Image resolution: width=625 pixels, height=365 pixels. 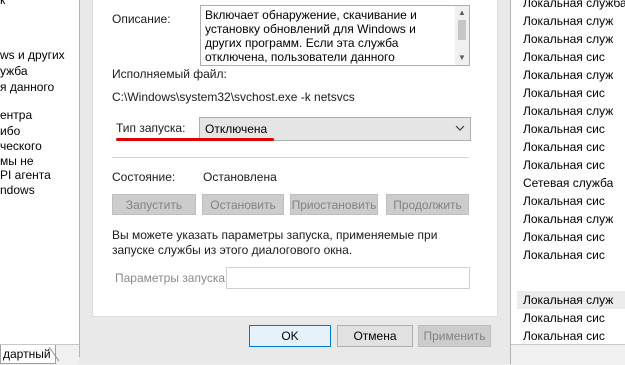 I want to click on scroll-up-icon: ▲, so click(x=462, y=13).